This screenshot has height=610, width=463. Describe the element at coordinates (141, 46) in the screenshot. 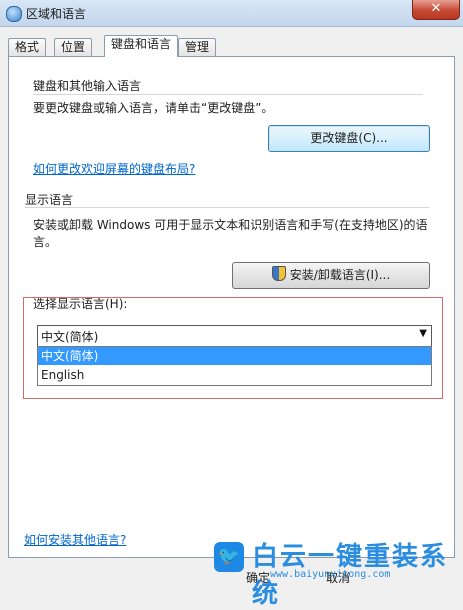

I see `tab-keyboards-languages: 键盘和语言` at that location.